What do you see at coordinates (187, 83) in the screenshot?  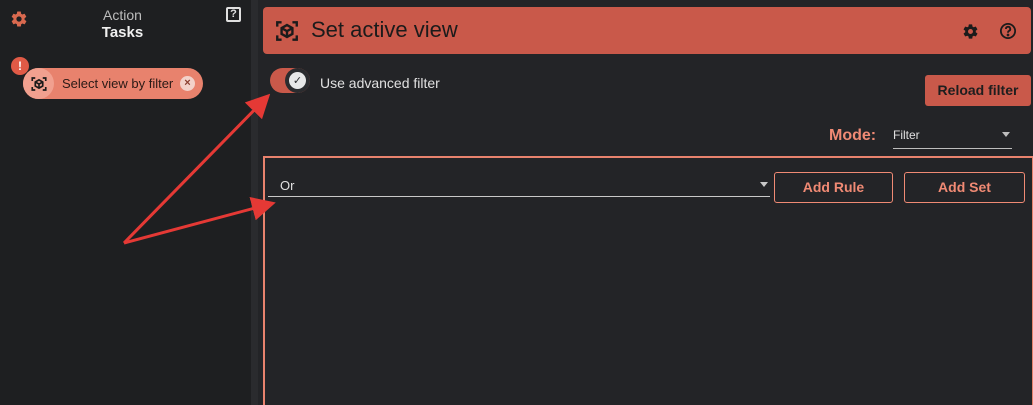 I see `close-icon: ×` at bounding box center [187, 83].